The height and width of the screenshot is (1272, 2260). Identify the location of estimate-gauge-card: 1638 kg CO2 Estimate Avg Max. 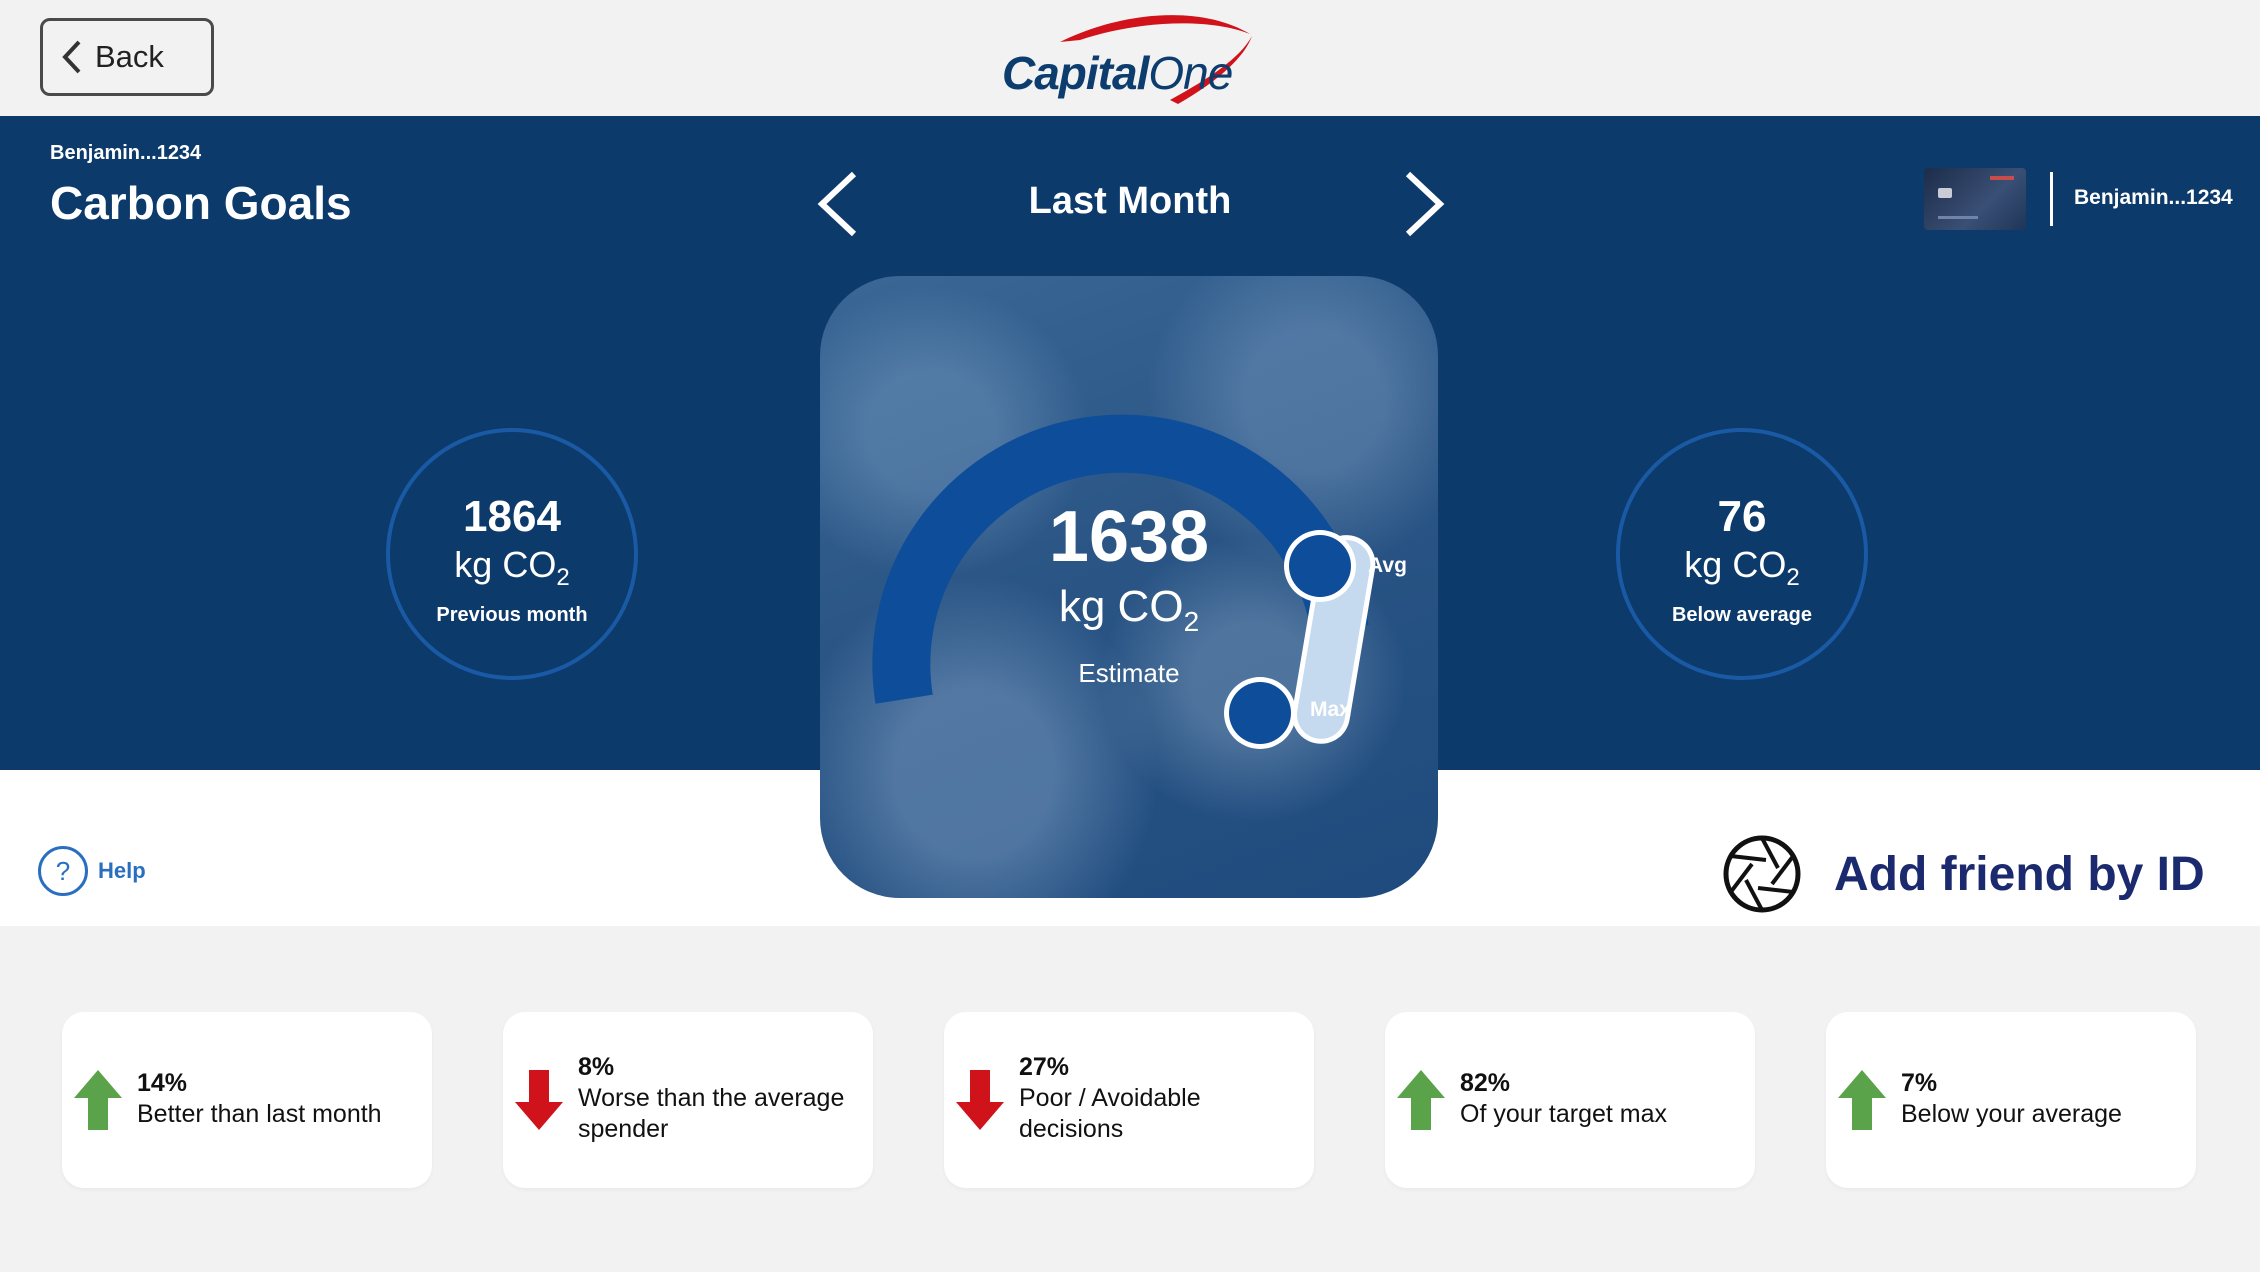
(1129, 587).